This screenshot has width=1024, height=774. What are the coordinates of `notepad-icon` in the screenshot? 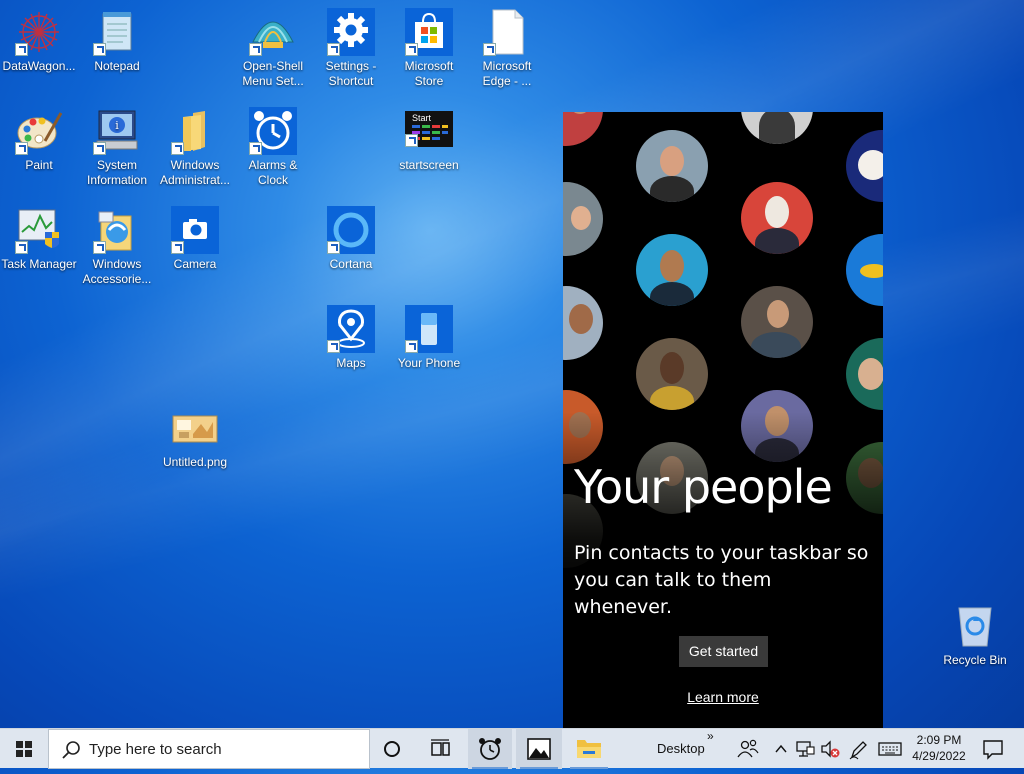 It's located at (117, 32).